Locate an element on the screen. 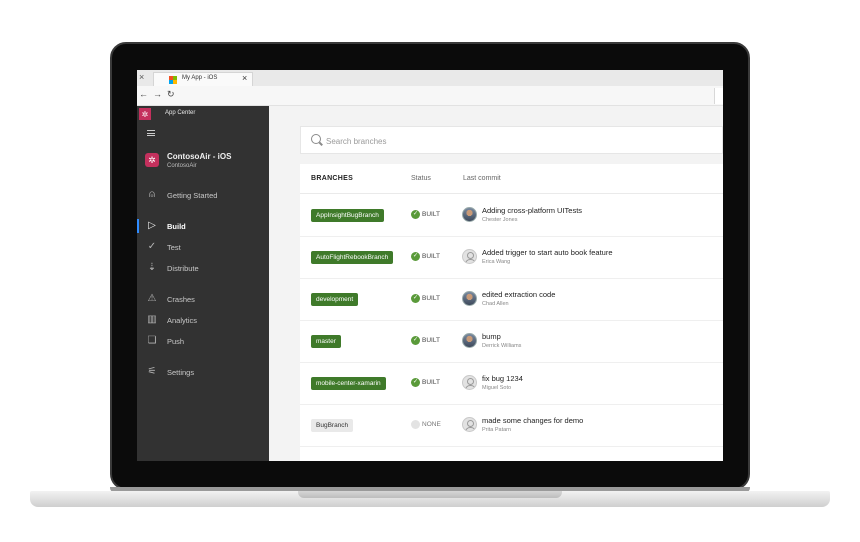 Image resolution: width=860 pixels, height=542 pixels. push-icon: ❏ is located at coordinates (152, 340).